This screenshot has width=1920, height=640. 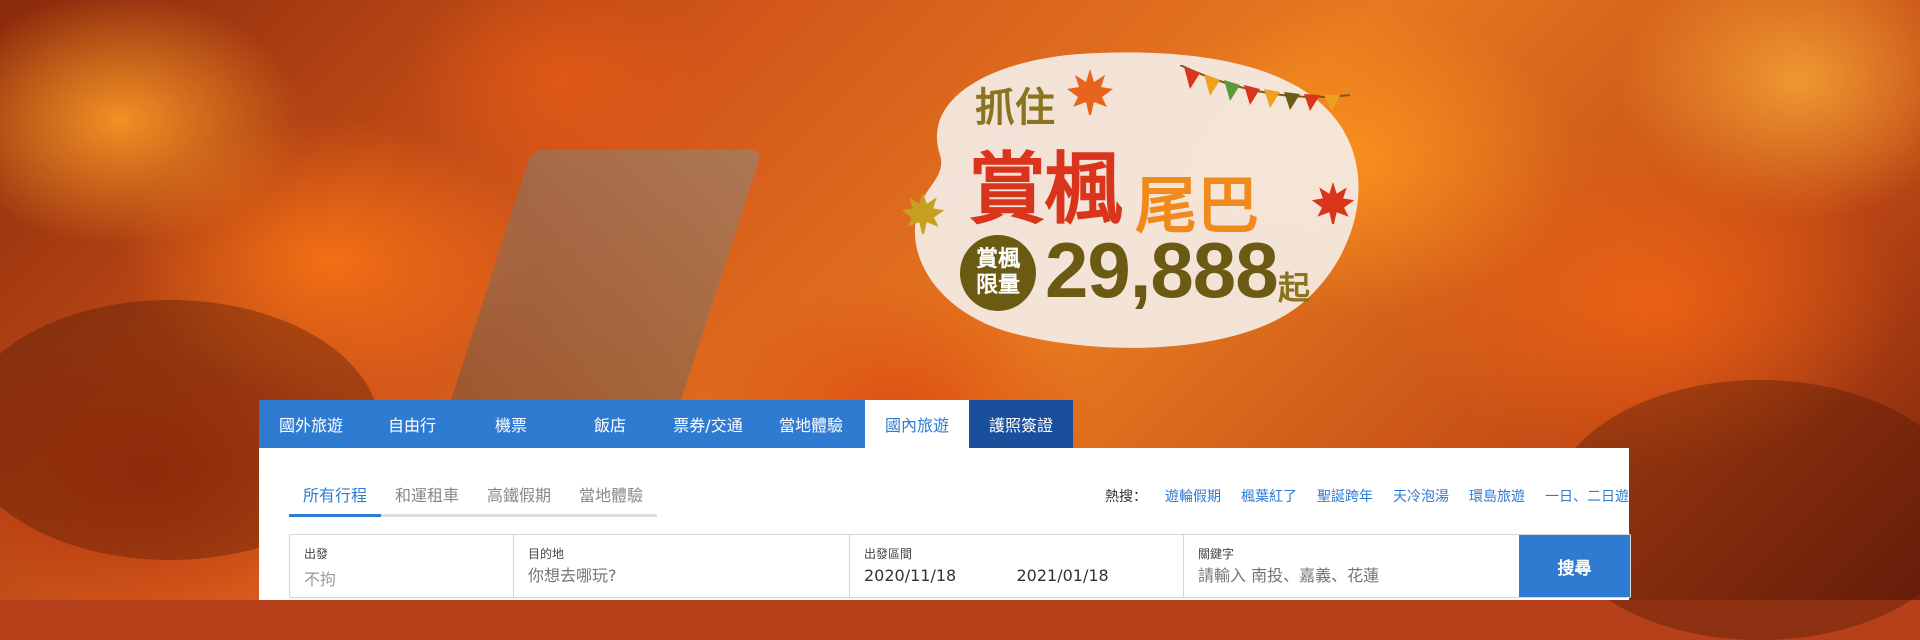 I want to click on destination-label: 目的地, so click(x=546, y=554).